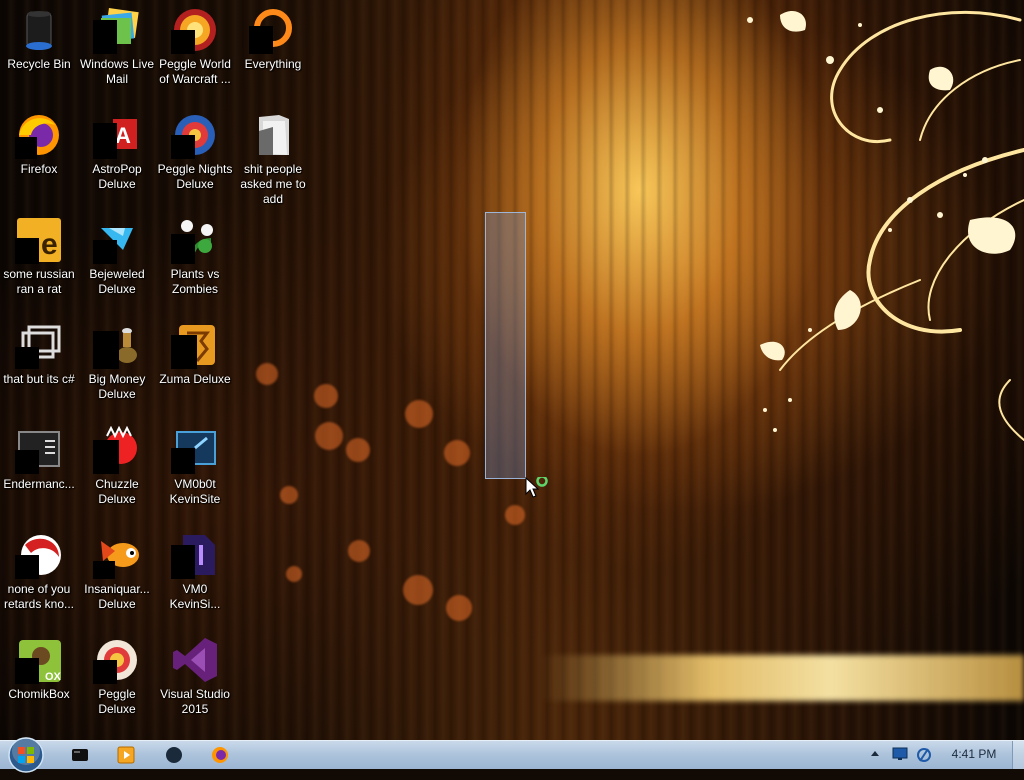  I want to click on everything-search-icon, so click(273, 30).